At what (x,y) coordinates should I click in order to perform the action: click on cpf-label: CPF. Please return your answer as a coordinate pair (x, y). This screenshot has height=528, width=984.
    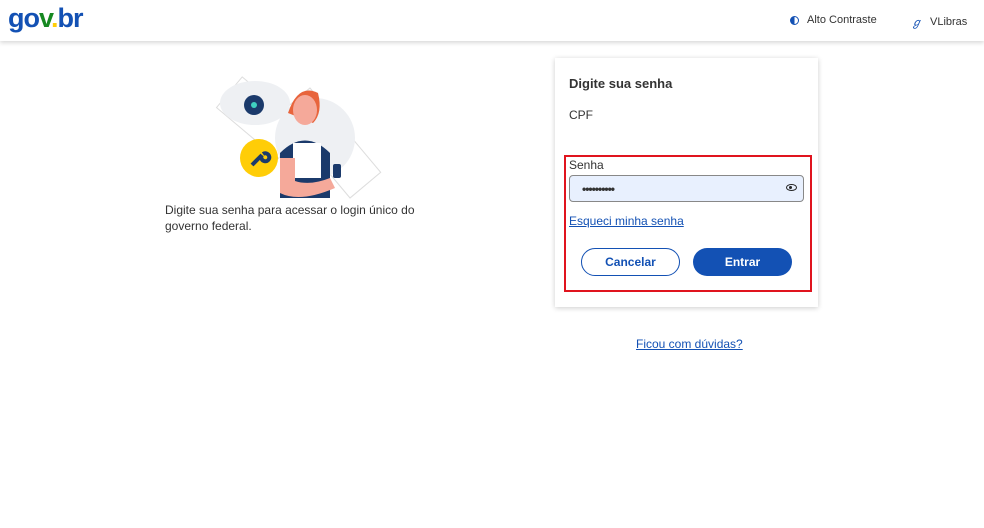
    Looking at the image, I should click on (581, 115).